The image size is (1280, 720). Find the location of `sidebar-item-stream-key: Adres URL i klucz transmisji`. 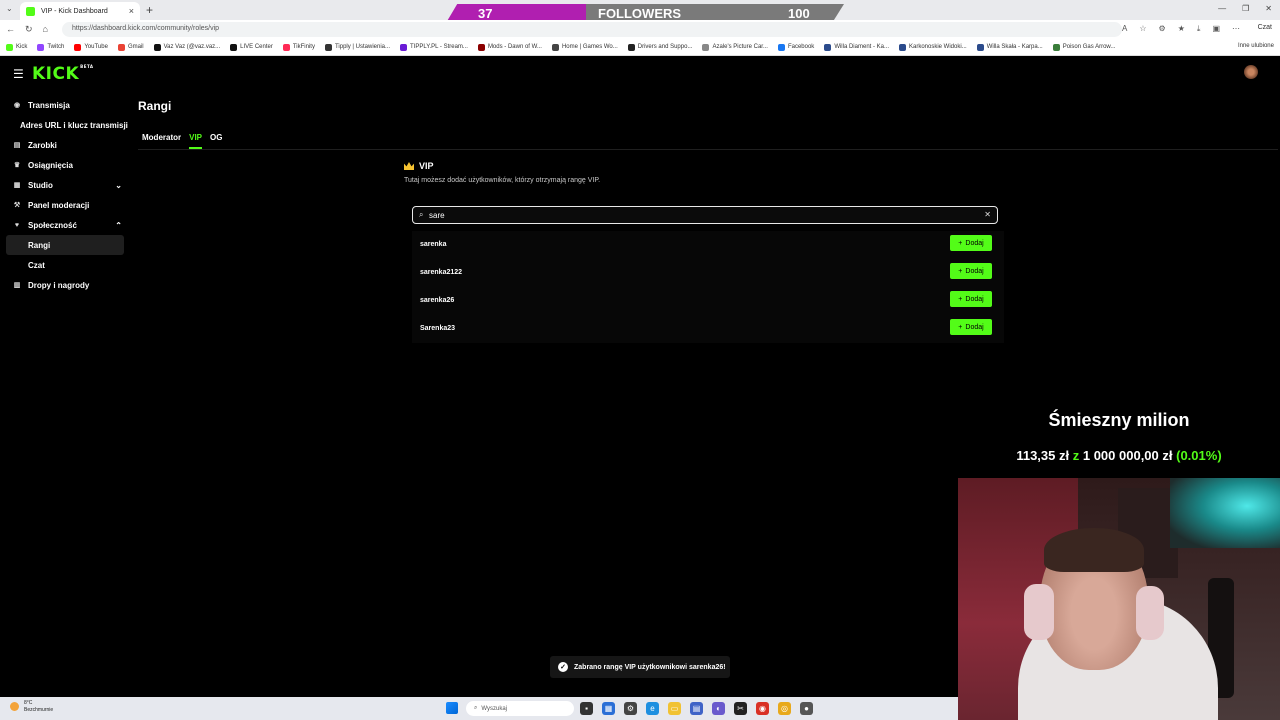

sidebar-item-stream-key: Adres URL i klucz transmisji is located at coordinates (65, 125).